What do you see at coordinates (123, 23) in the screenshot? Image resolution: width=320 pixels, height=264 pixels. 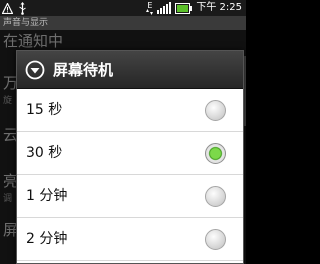 I see `section-header: 声音与显示` at bounding box center [123, 23].